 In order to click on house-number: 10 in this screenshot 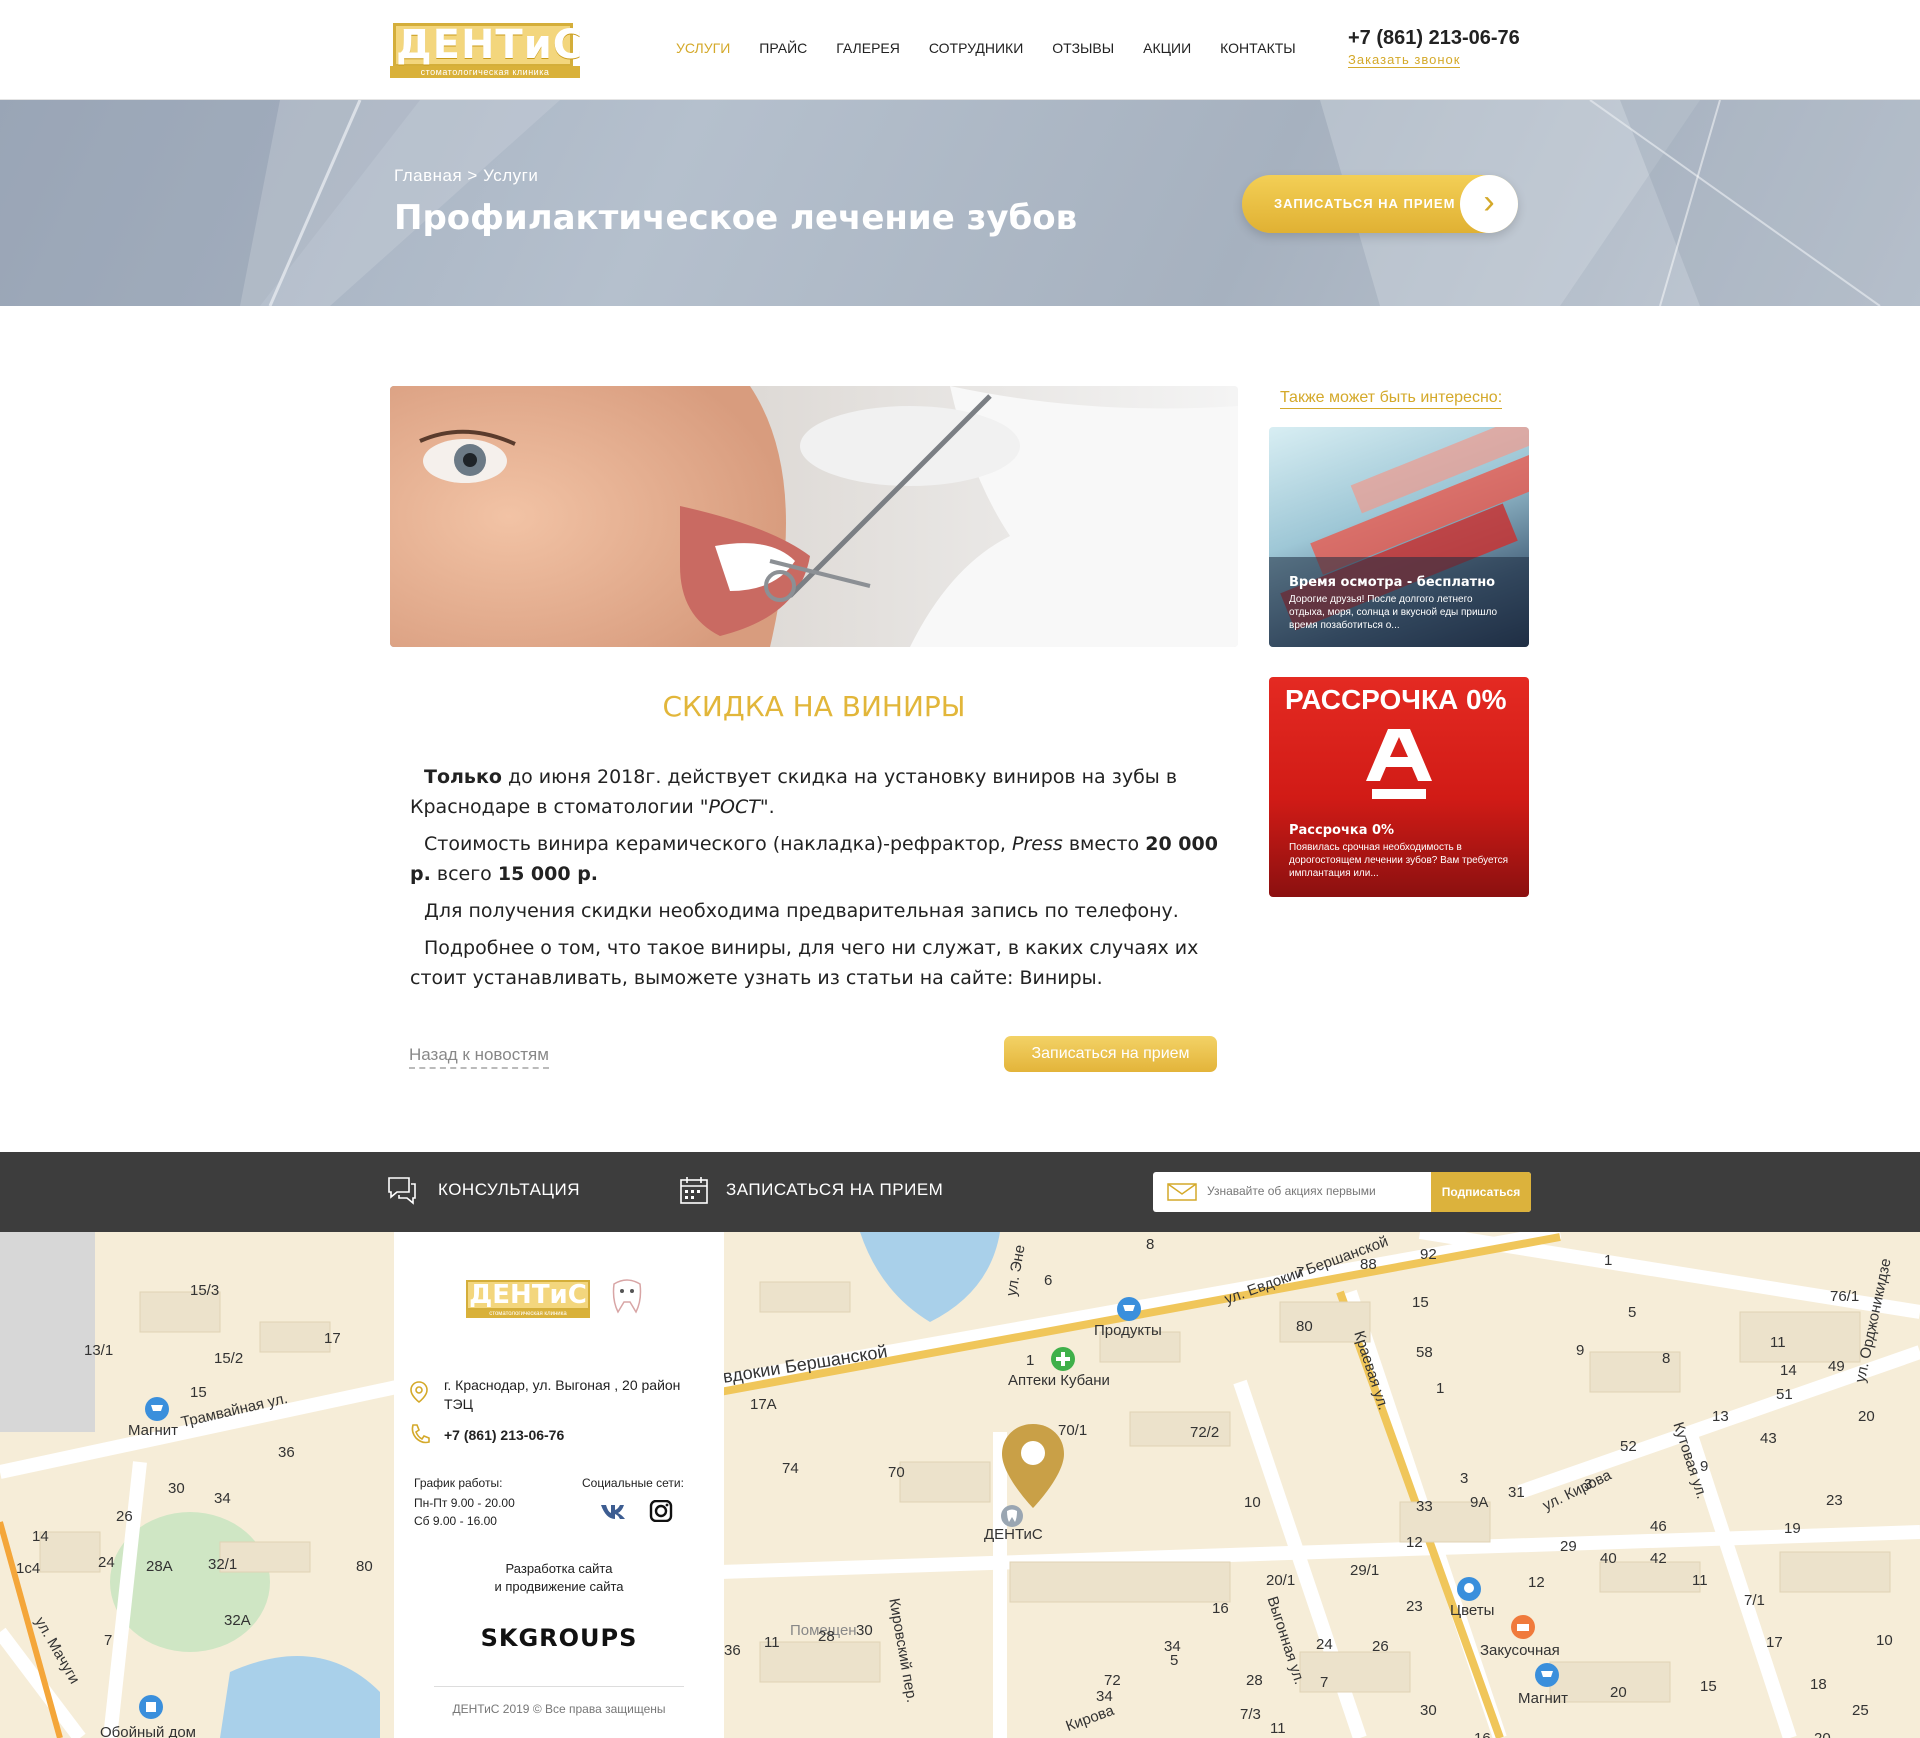, I will do `click(1884, 1640)`.